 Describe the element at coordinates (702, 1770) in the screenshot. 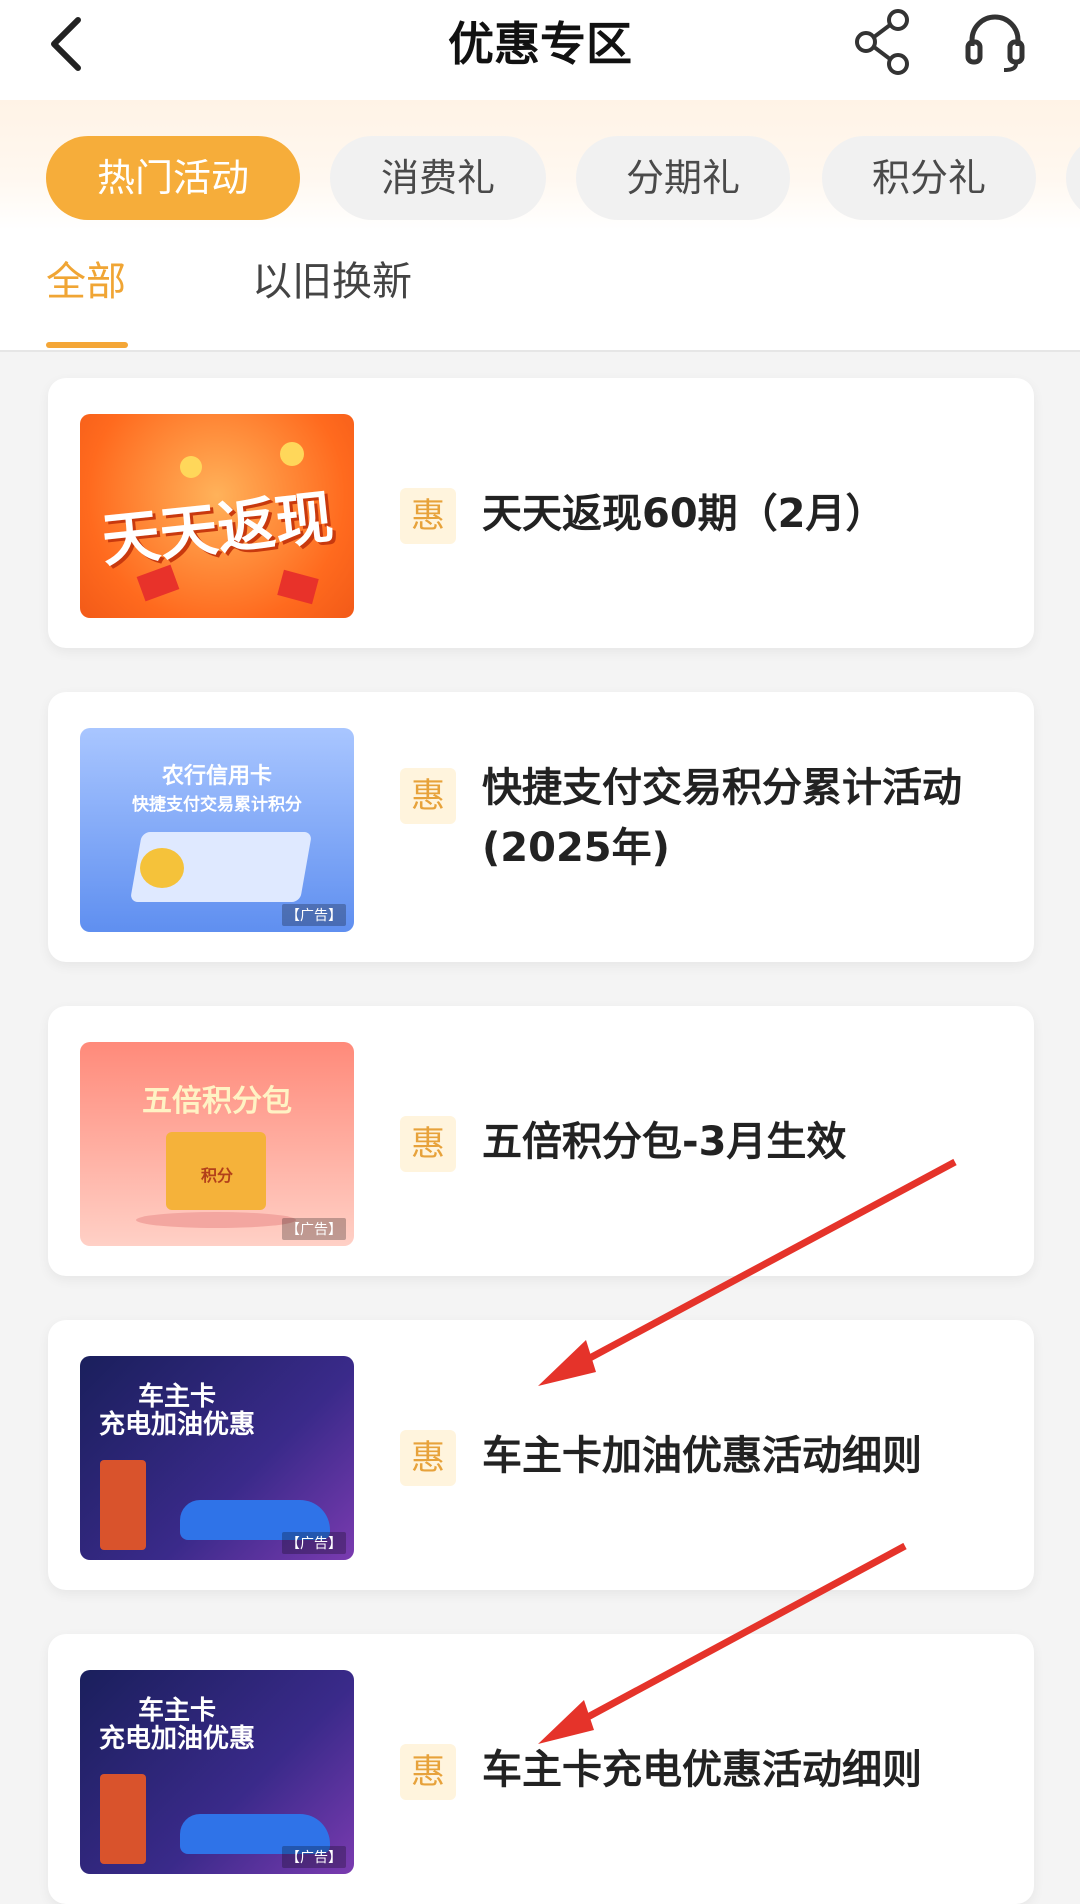

I see `activity-title: 车主卡充电优惠活动细则` at that location.